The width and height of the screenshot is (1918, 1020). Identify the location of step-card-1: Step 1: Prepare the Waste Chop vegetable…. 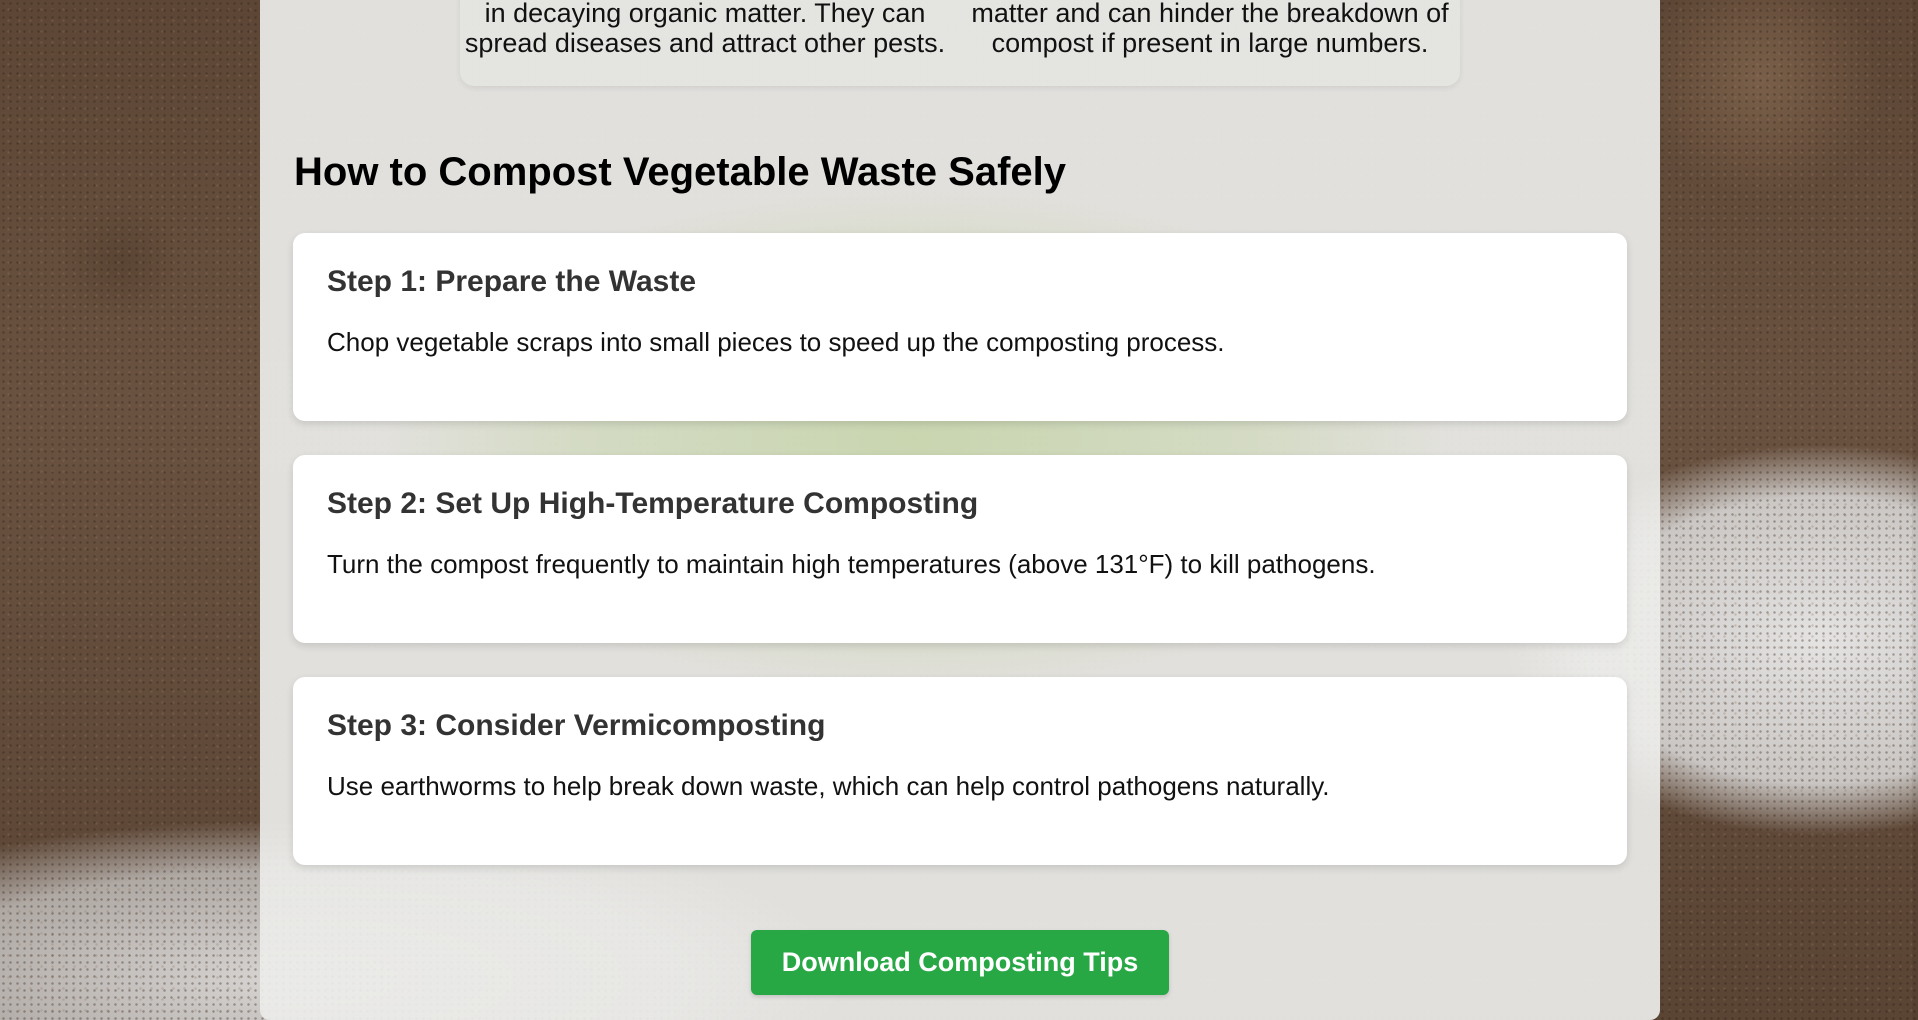
(960, 327).